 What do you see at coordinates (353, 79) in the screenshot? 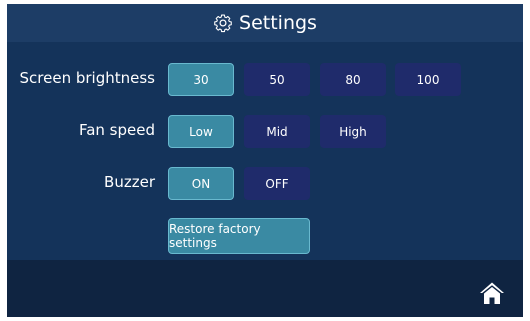
I see `brightness-80-button: 80` at bounding box center [353, 79].